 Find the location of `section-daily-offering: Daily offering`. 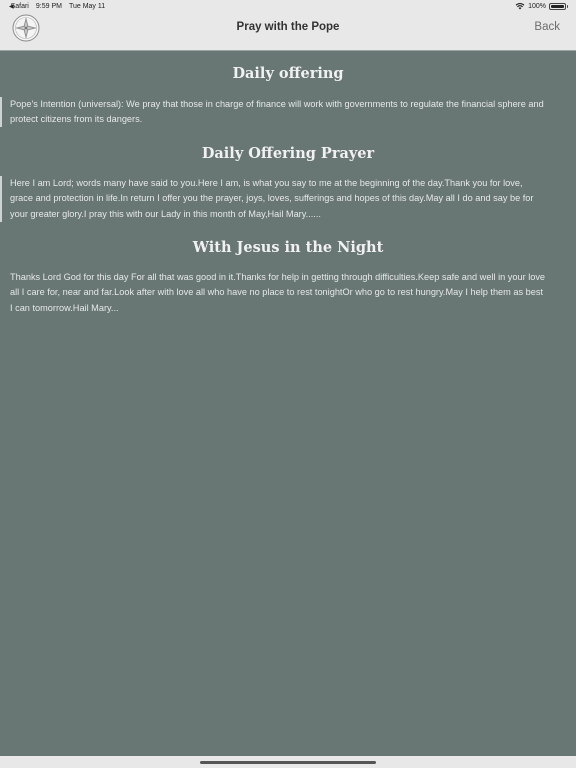

section-daily-offering: Daily offering is located at coordinates (288, 73).